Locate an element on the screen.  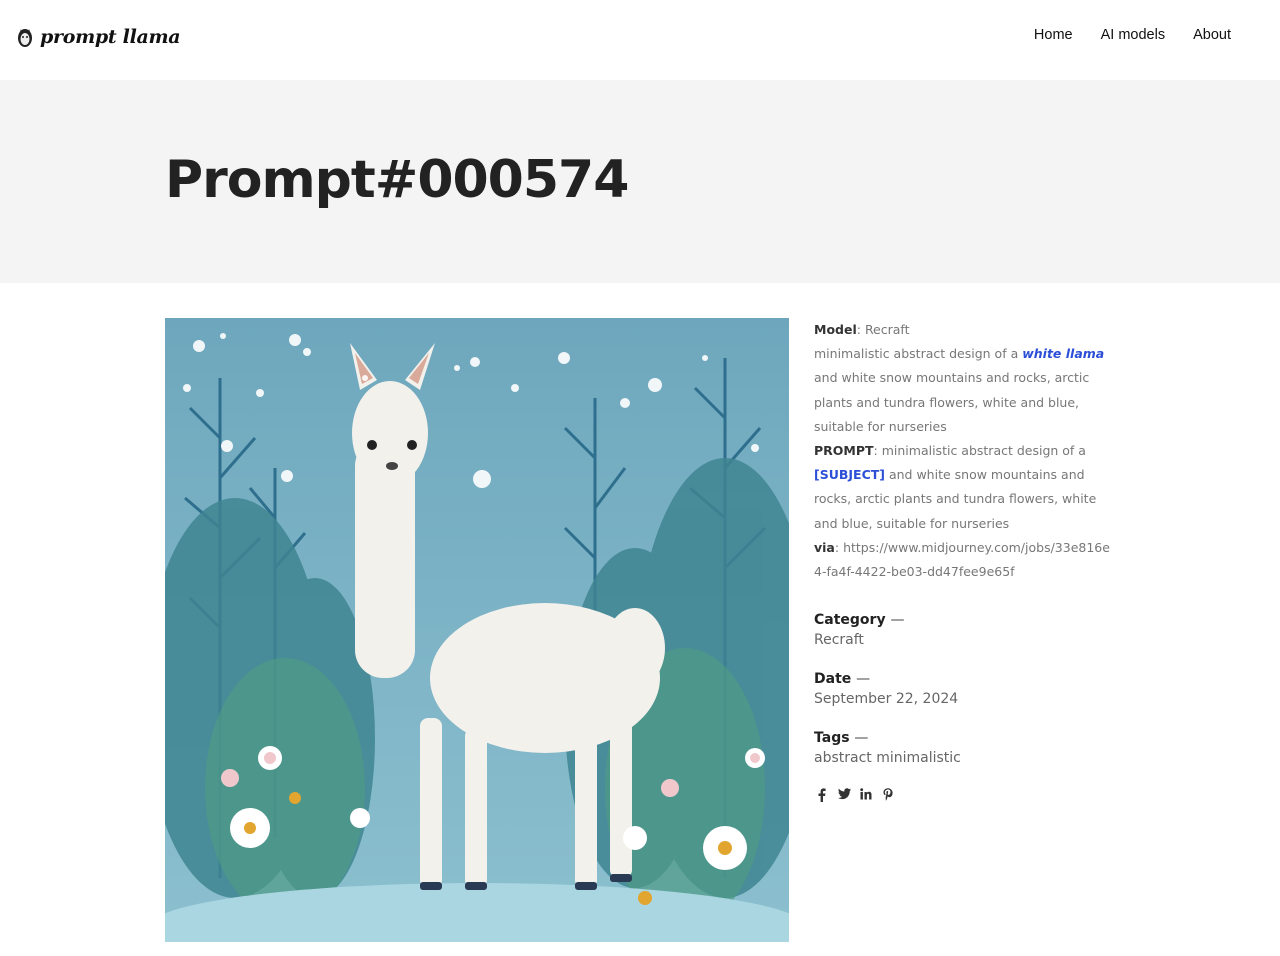
facebook-icon is located at coordinates (822, 796).